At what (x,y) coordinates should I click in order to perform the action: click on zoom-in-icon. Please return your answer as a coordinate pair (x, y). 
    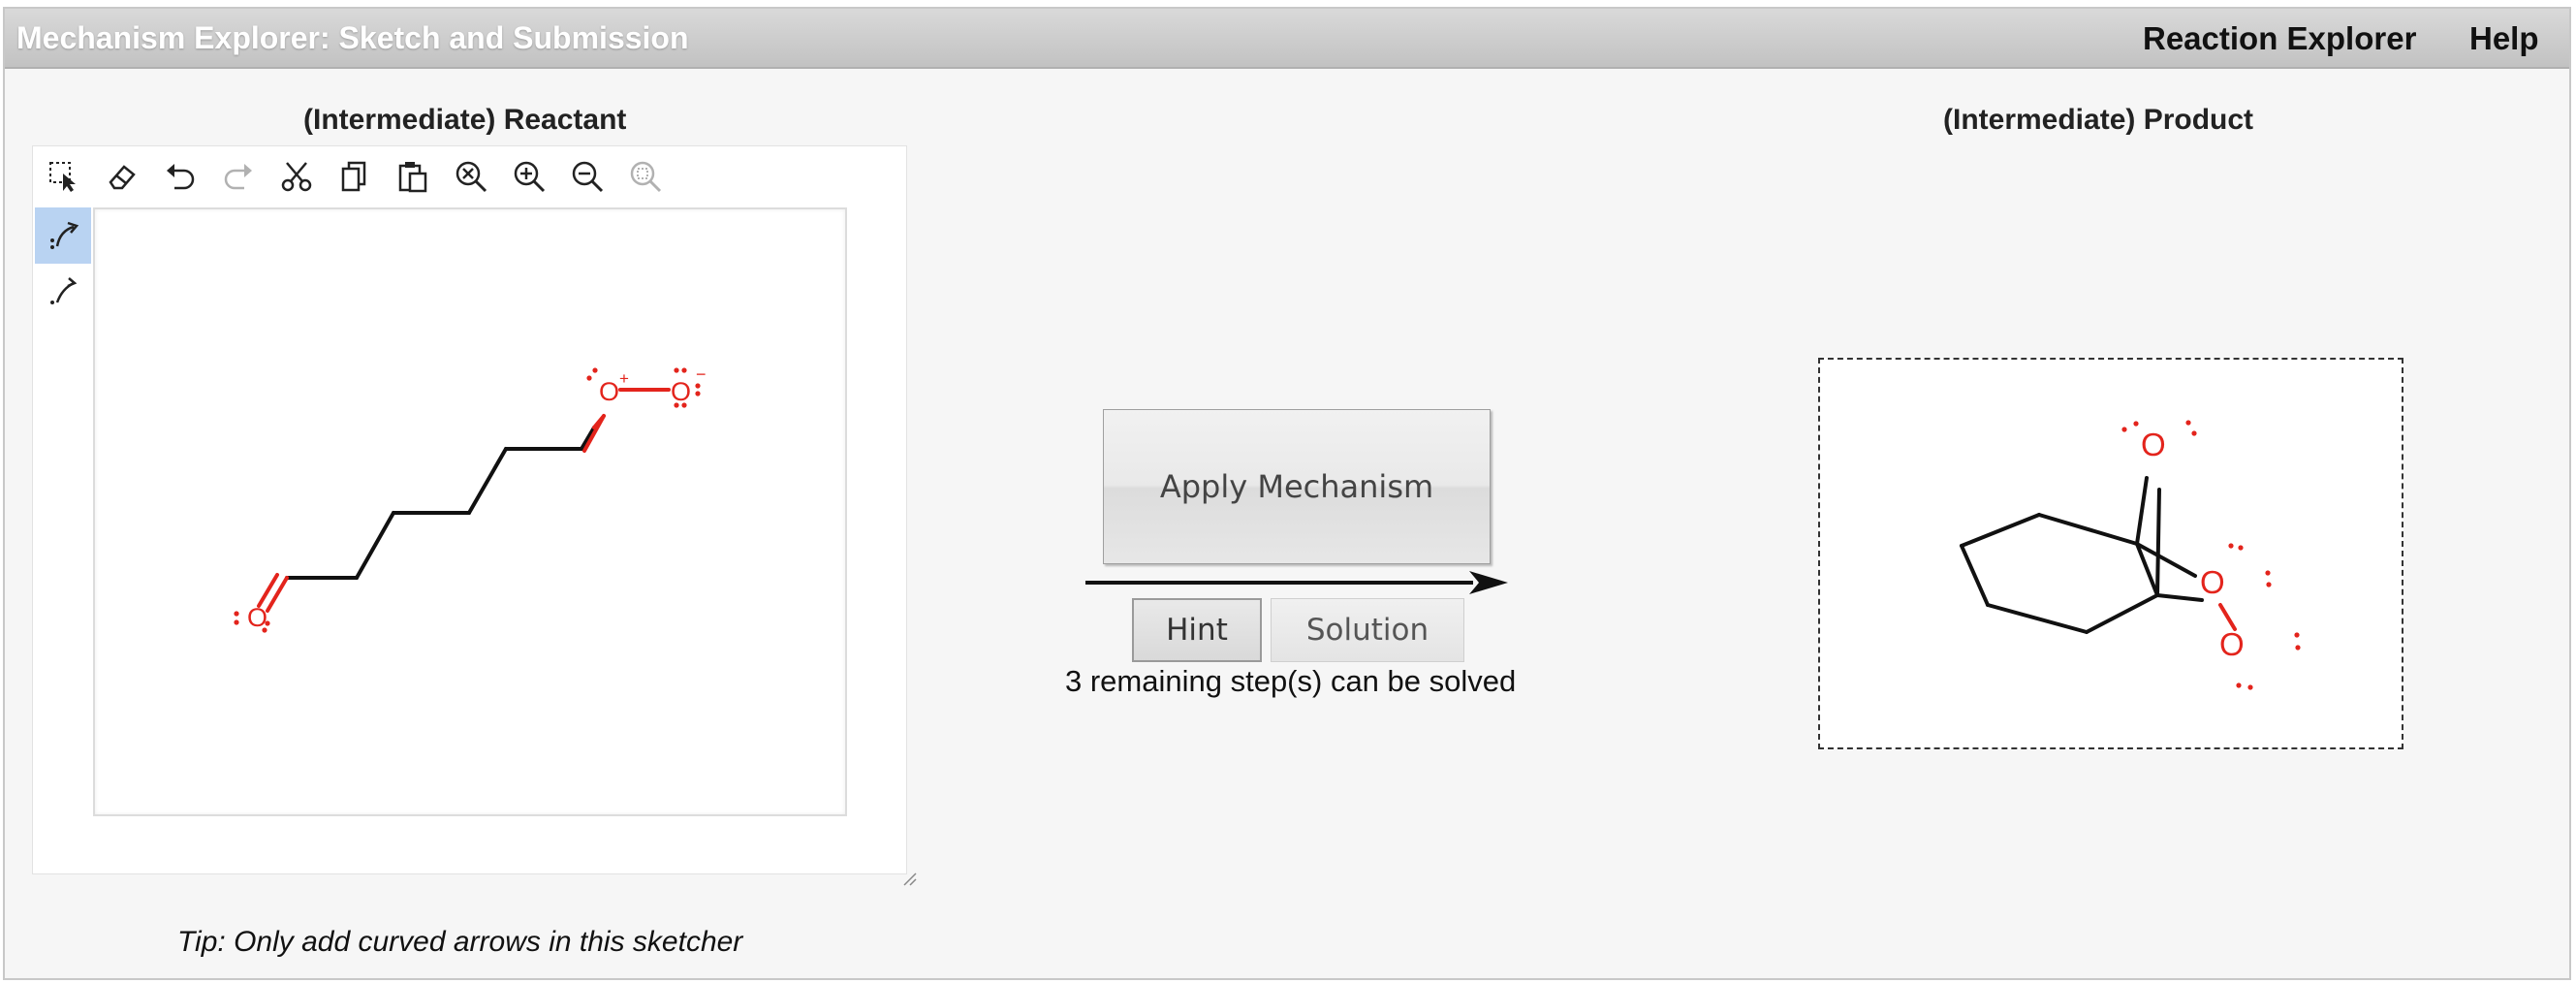
    Looking at the image, I should click on (529, 176).